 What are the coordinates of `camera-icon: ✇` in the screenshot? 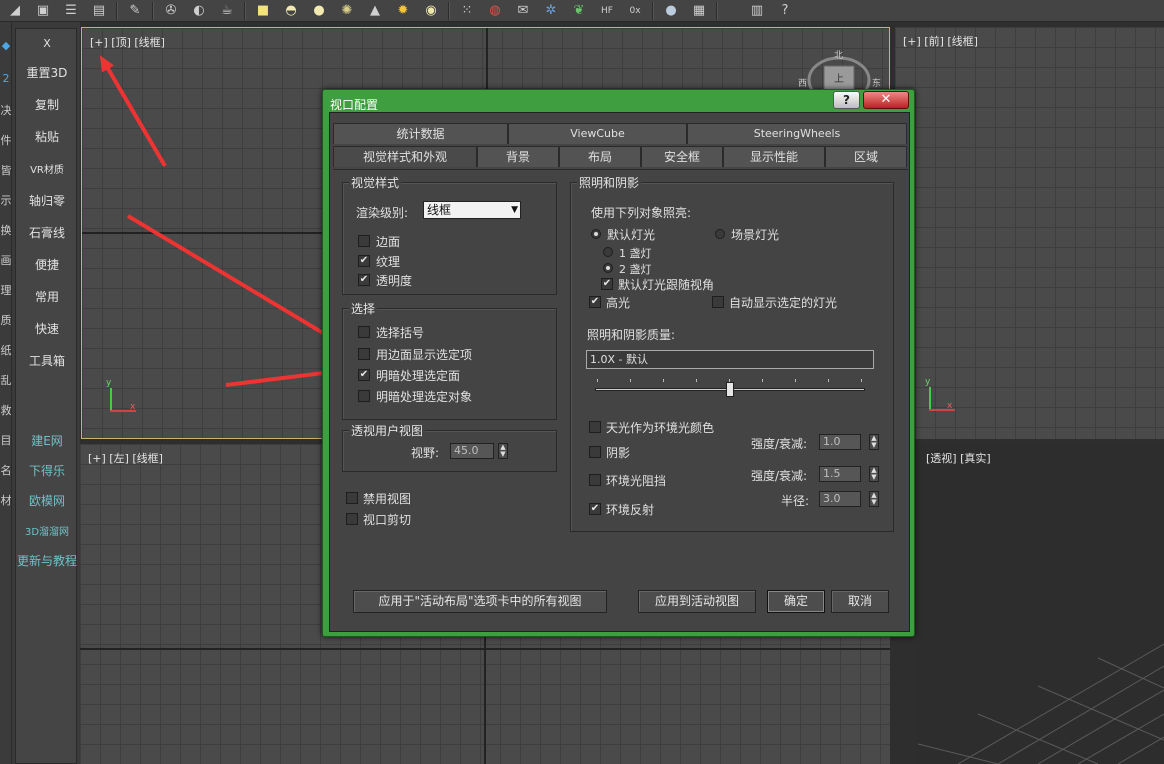 It's located at (171, 11).